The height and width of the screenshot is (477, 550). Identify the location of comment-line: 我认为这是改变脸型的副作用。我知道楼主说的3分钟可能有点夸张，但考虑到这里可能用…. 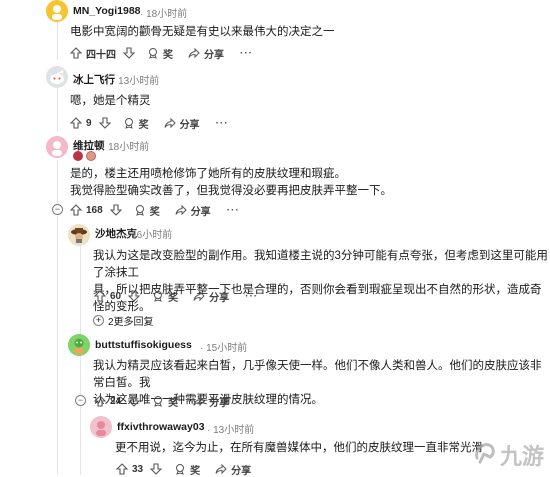
(320, 264).